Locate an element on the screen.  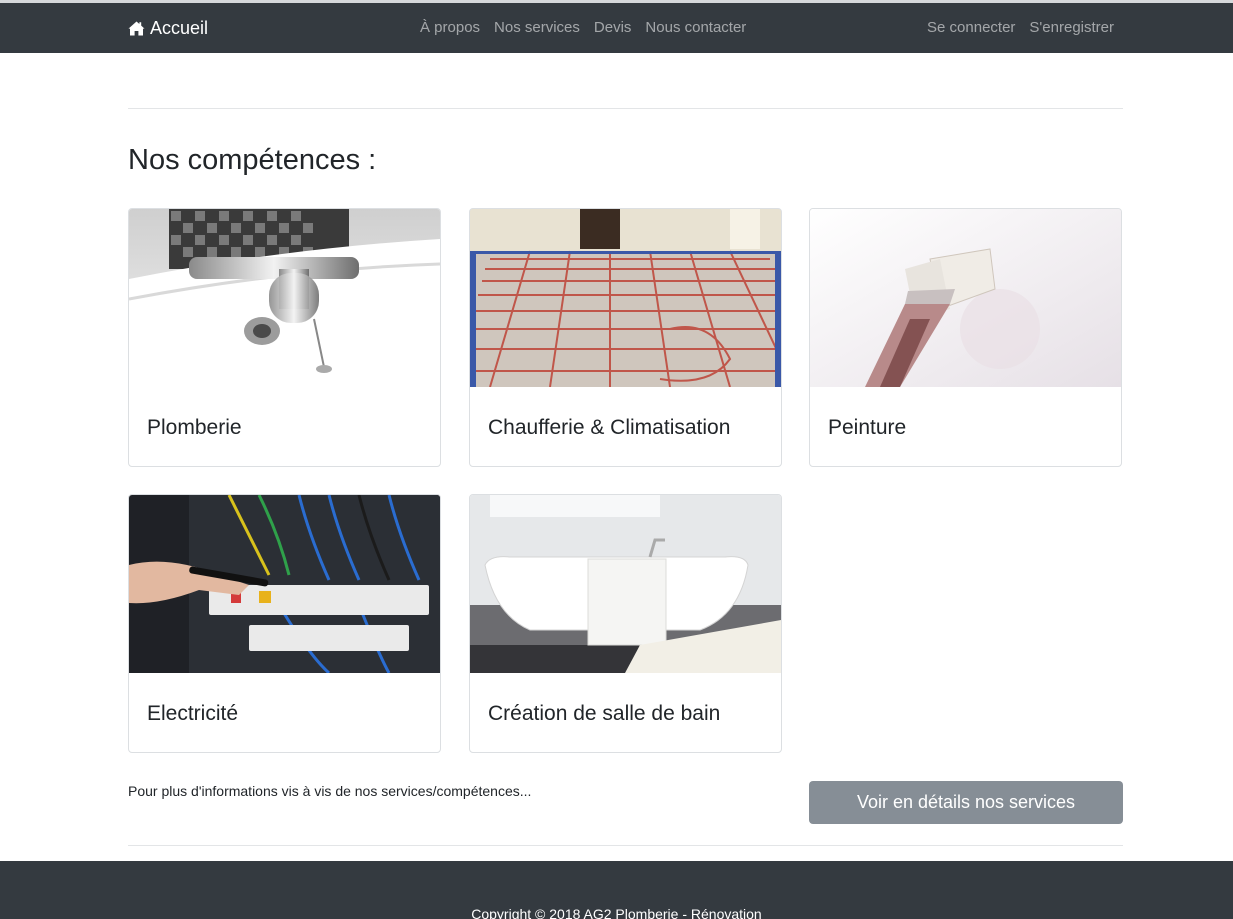
brand-home-link: Accueil is located at coordinates (168, 28).